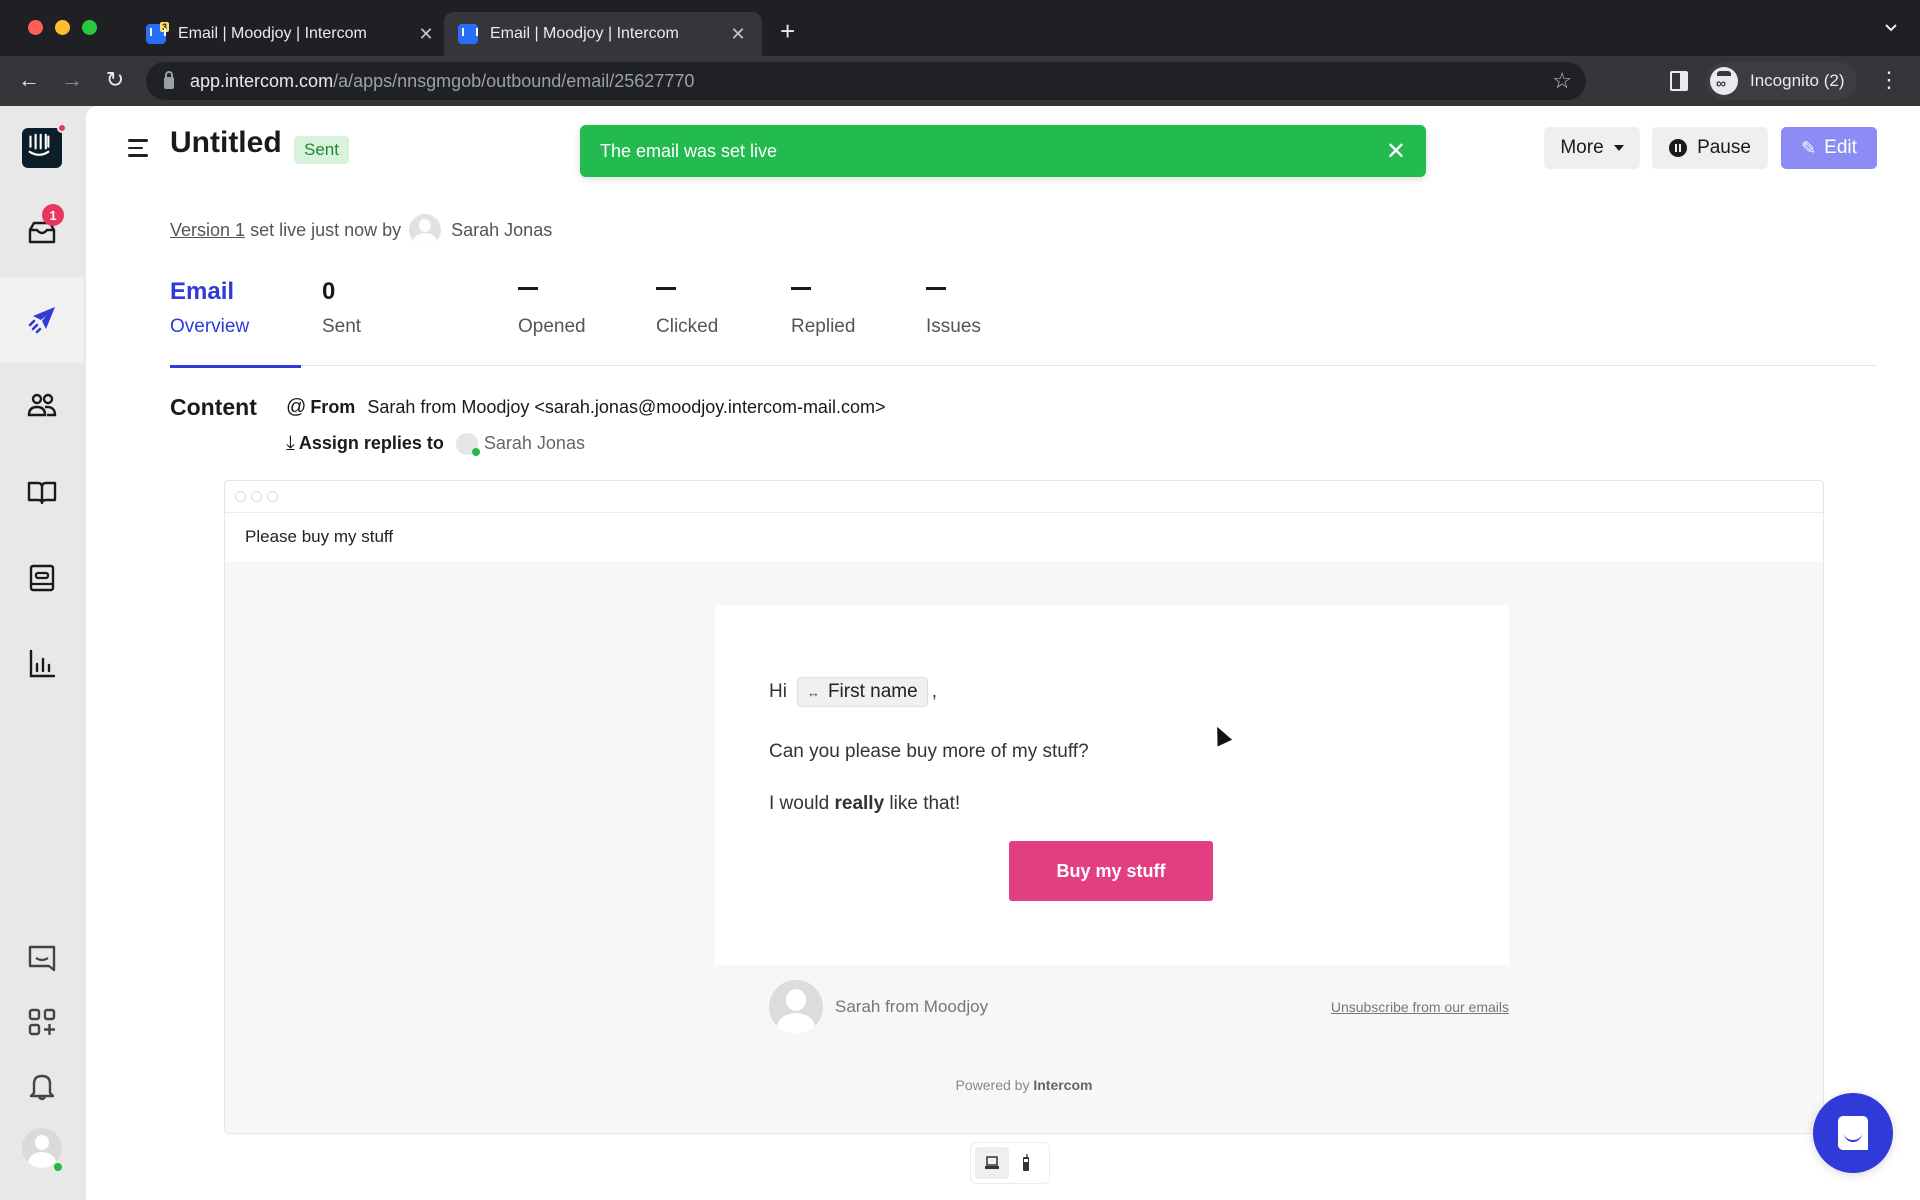  What do you see at coordinates (862, 692) in the screenshot?
I see `first-name-attribute-chip: ↔ First name` at bounding box center [862, 692].